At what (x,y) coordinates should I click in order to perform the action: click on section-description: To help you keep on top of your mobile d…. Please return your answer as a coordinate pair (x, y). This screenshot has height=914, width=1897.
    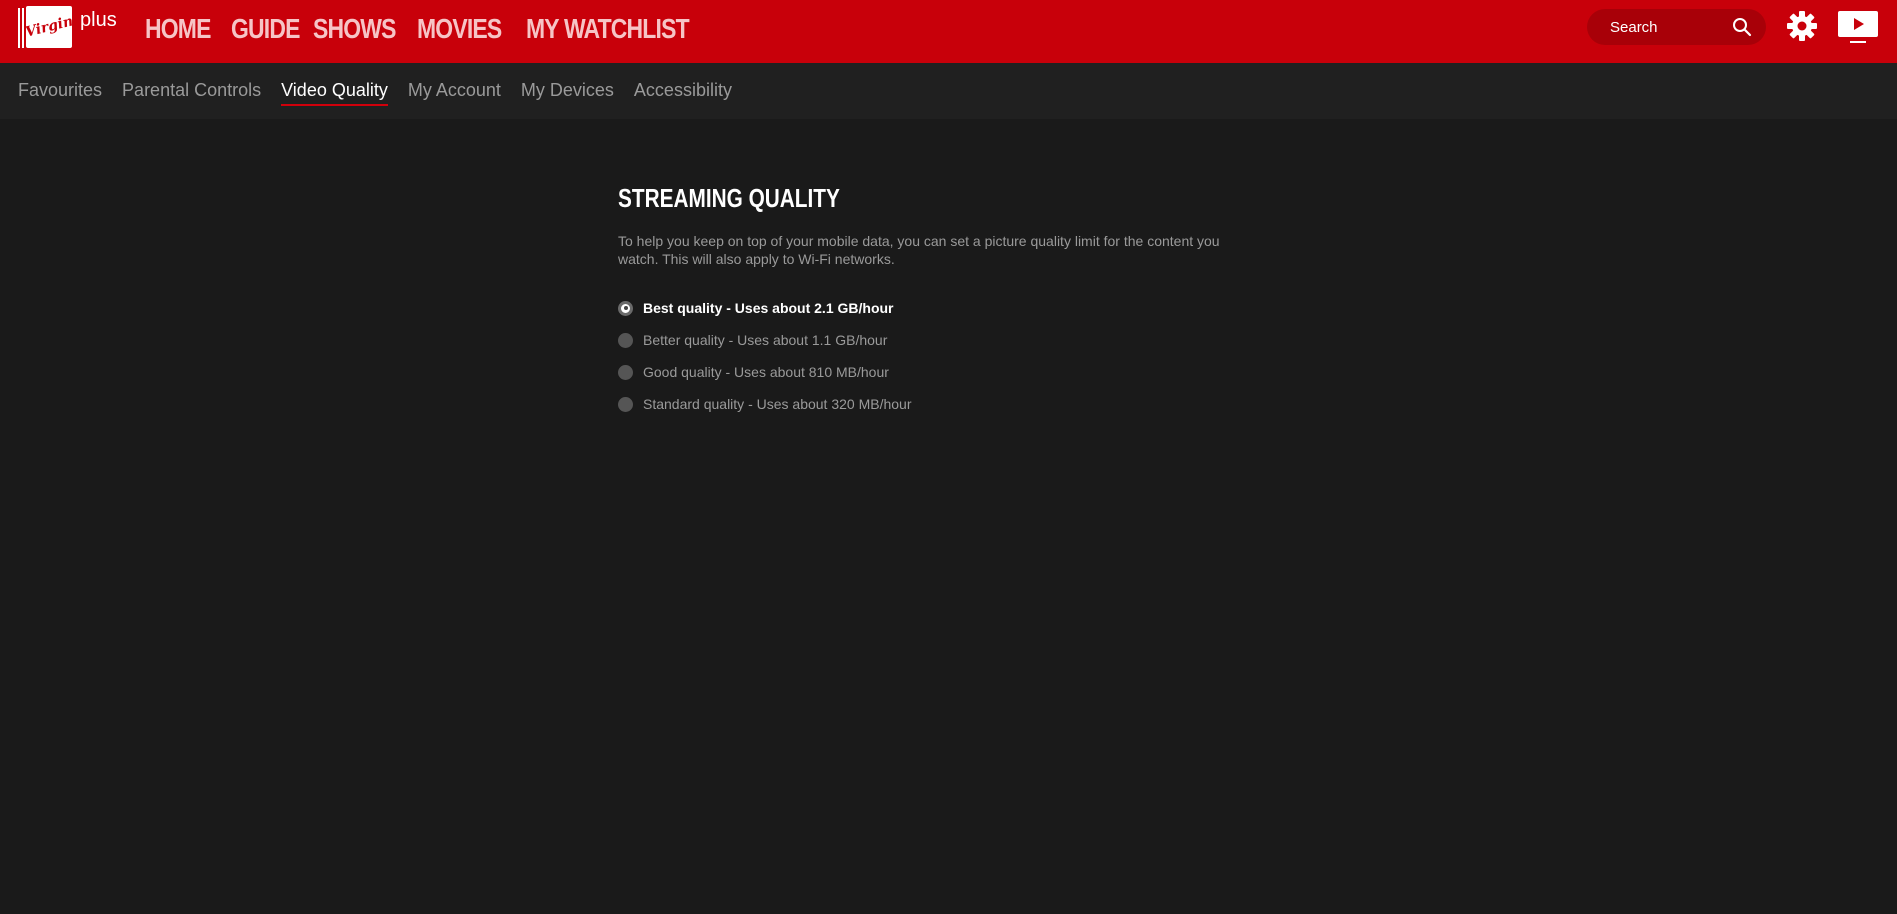
    Looking at the image, I should click on (919, 250).